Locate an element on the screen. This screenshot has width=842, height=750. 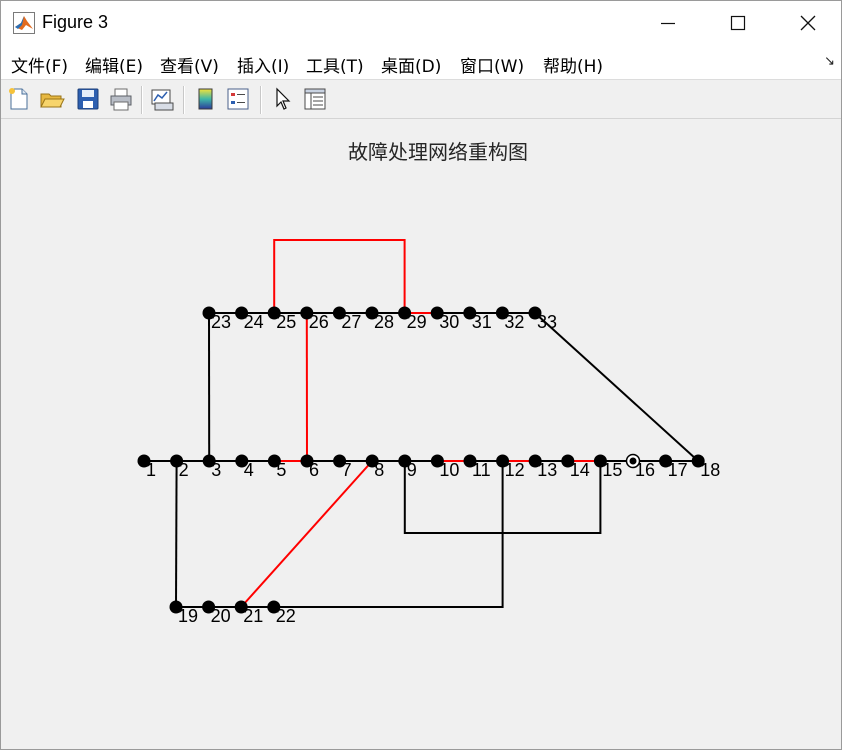
pointer-icon is located at coordinates (283, 98).